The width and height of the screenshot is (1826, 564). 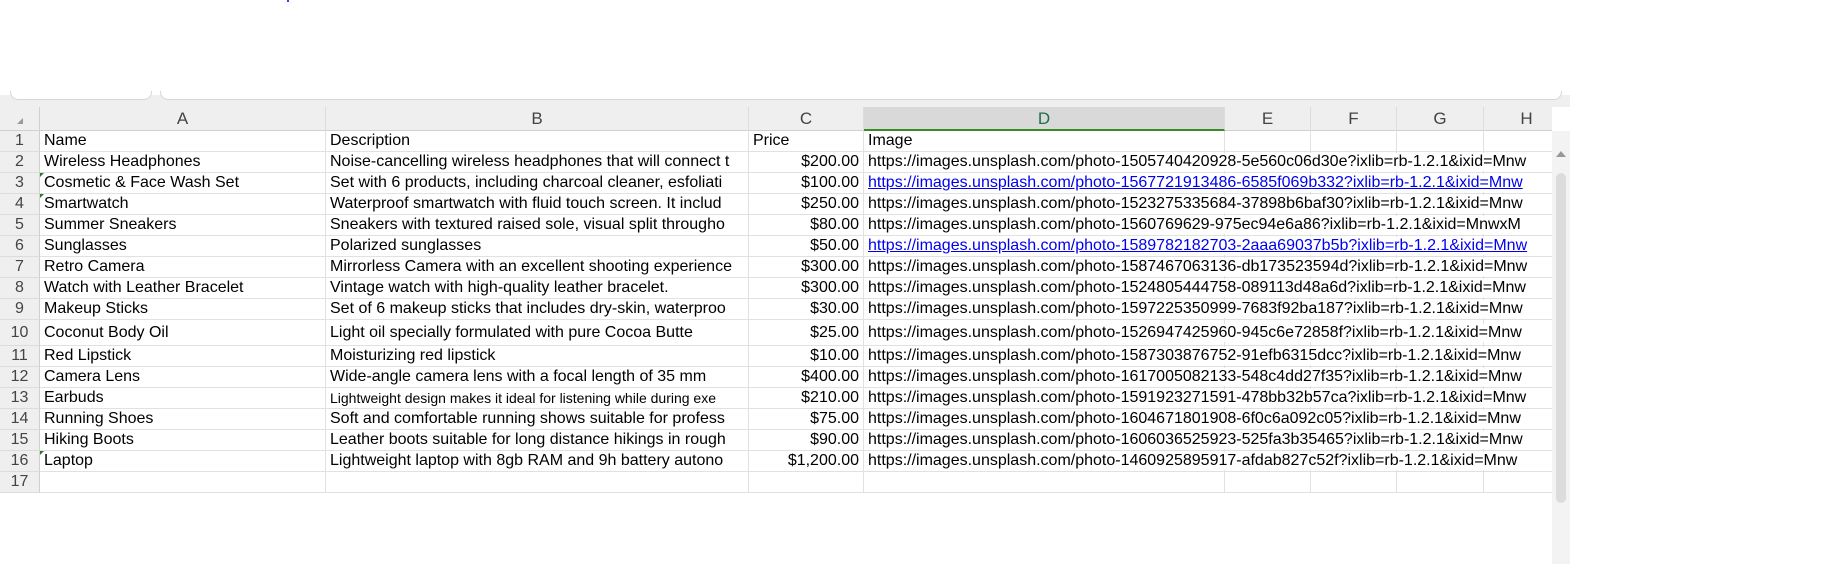 I want to click on column-header-c: C, so click(x=806, y=119).